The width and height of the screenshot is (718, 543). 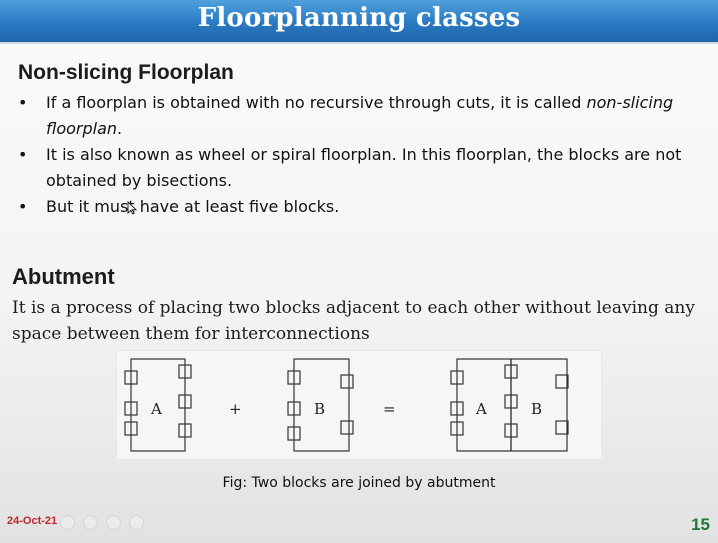 I want to click on abutment-diagram: A + B = A B, so click(x=346, y=405).